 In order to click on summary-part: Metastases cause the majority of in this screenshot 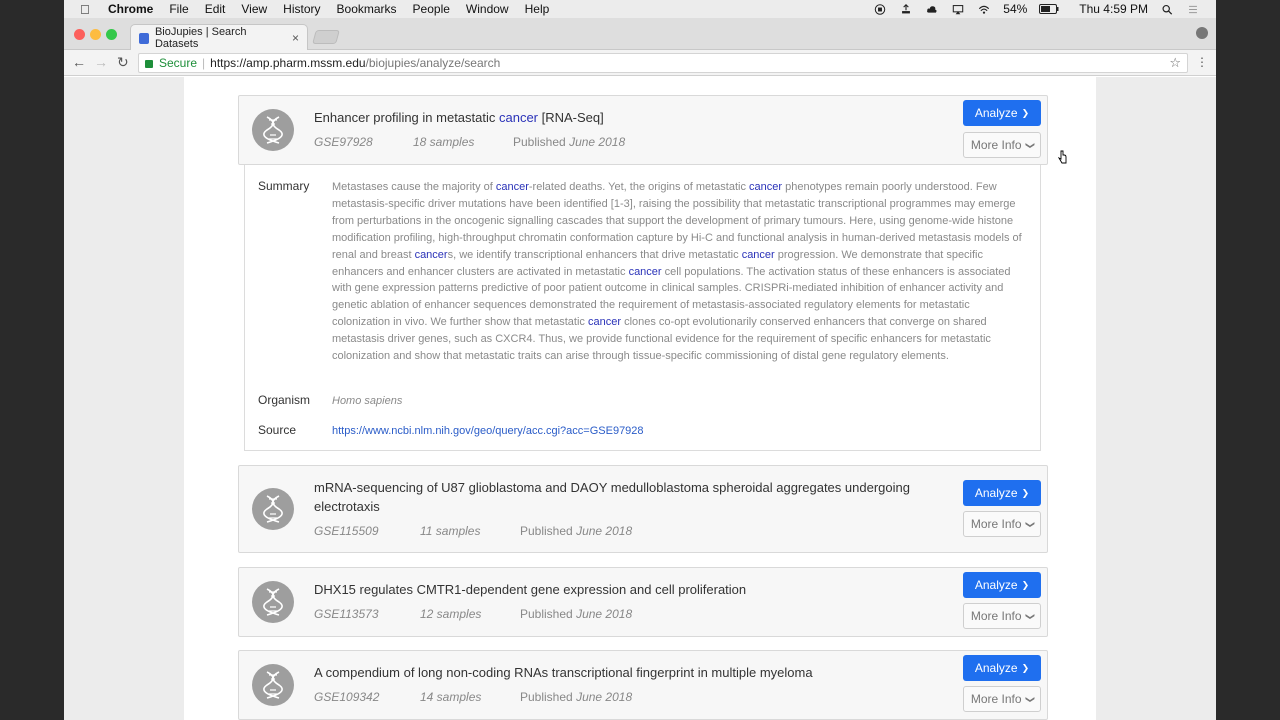, I will do `click(414, 187)`.